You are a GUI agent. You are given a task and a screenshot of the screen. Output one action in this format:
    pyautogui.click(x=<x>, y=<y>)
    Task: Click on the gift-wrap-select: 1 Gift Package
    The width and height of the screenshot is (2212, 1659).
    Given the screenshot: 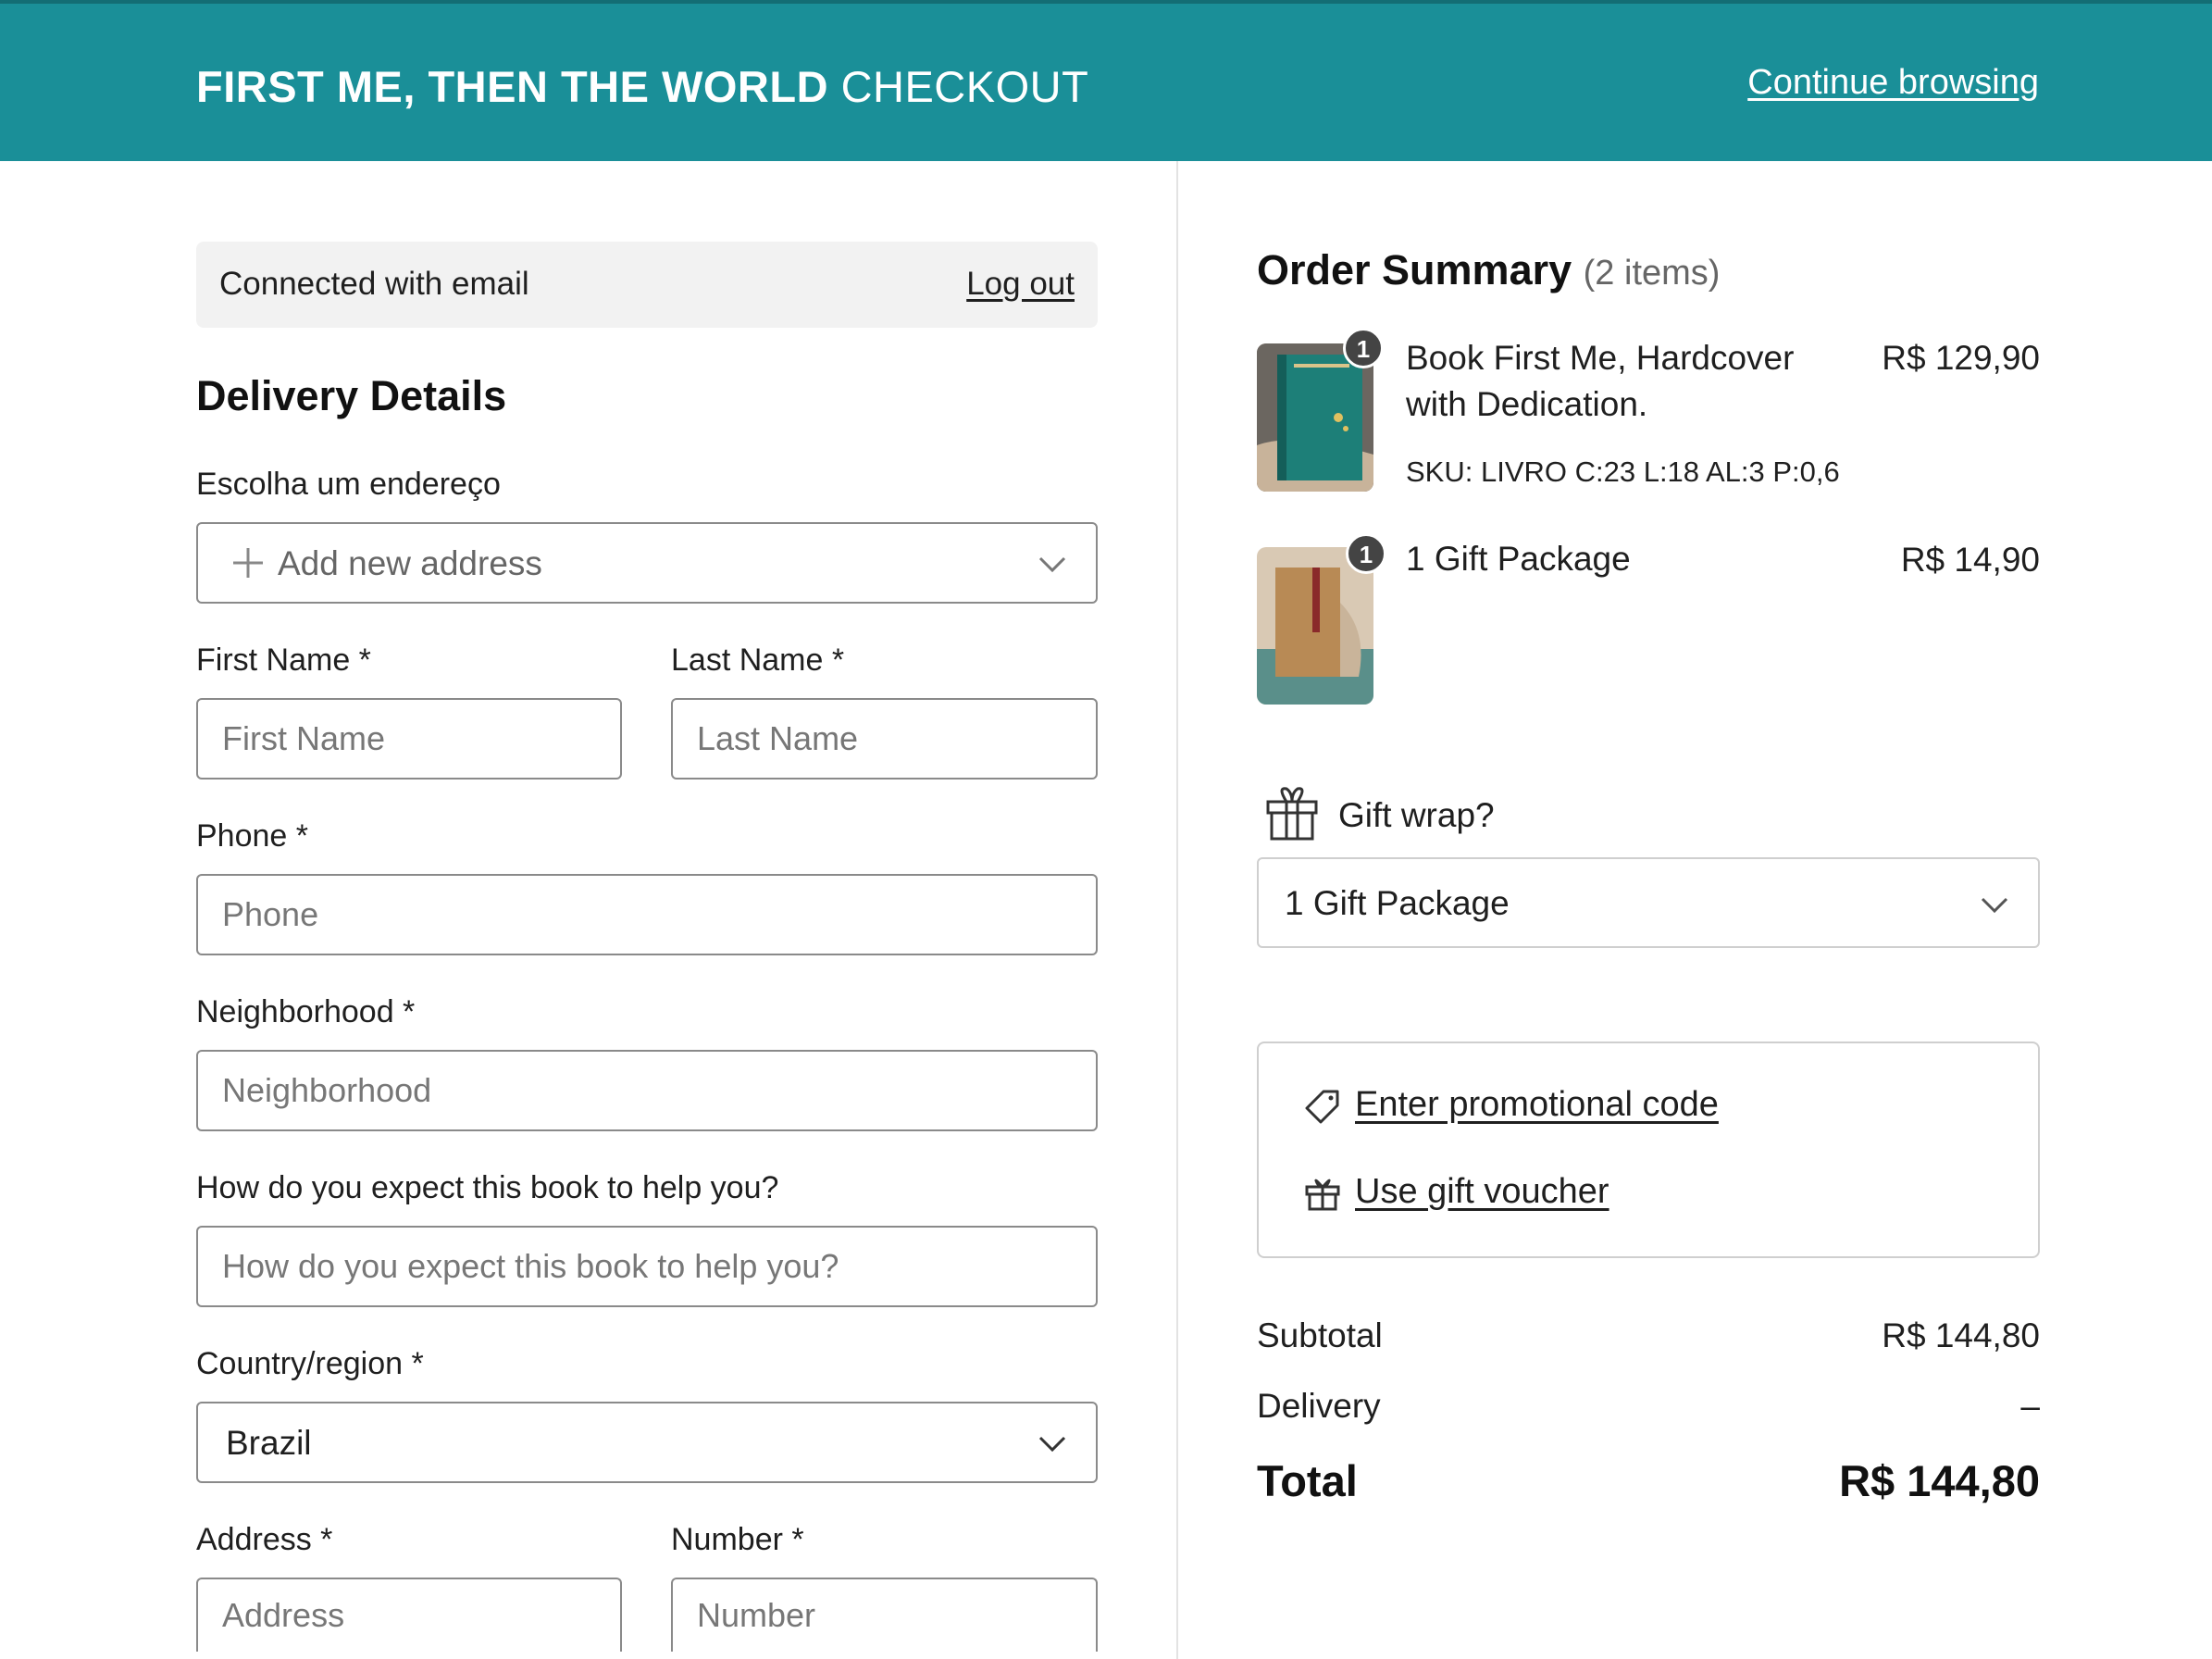 What is the action you would take?
    pyautogui.click(x=1648, y=902)
    